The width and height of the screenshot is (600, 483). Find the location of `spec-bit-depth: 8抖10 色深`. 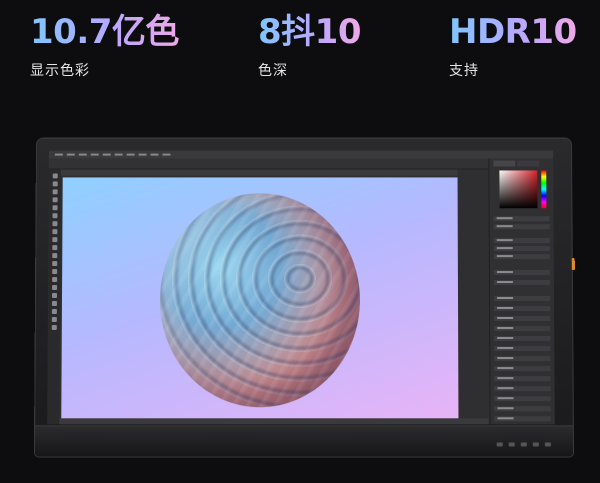

spec-bit-depth: 8抖10 色深 is located at coordinates (309, 45).